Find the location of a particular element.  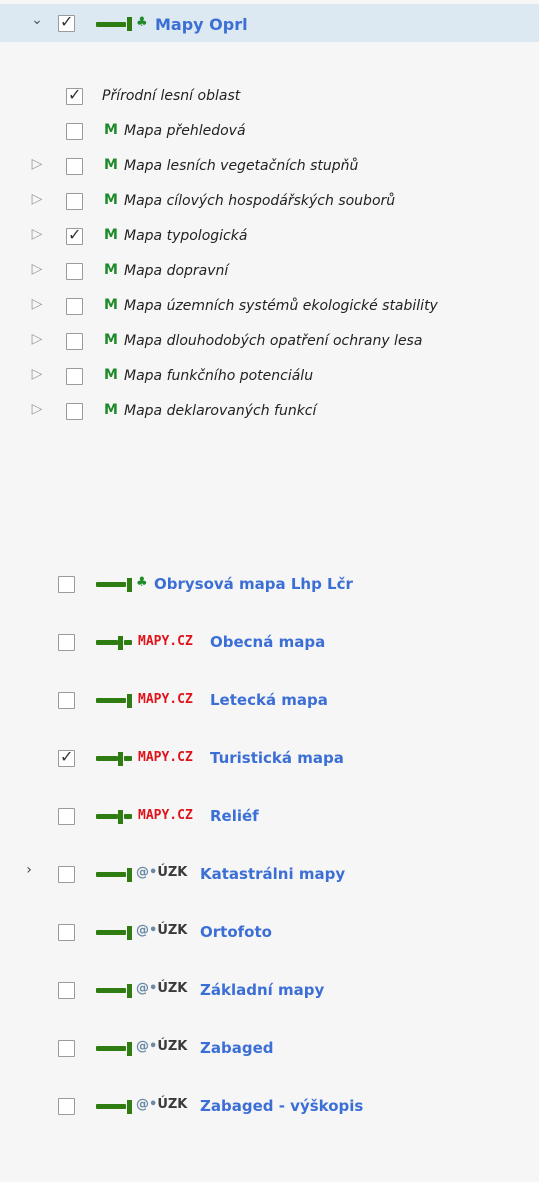

layer-label: Obecná mapa is located at coordinates (267, 642).